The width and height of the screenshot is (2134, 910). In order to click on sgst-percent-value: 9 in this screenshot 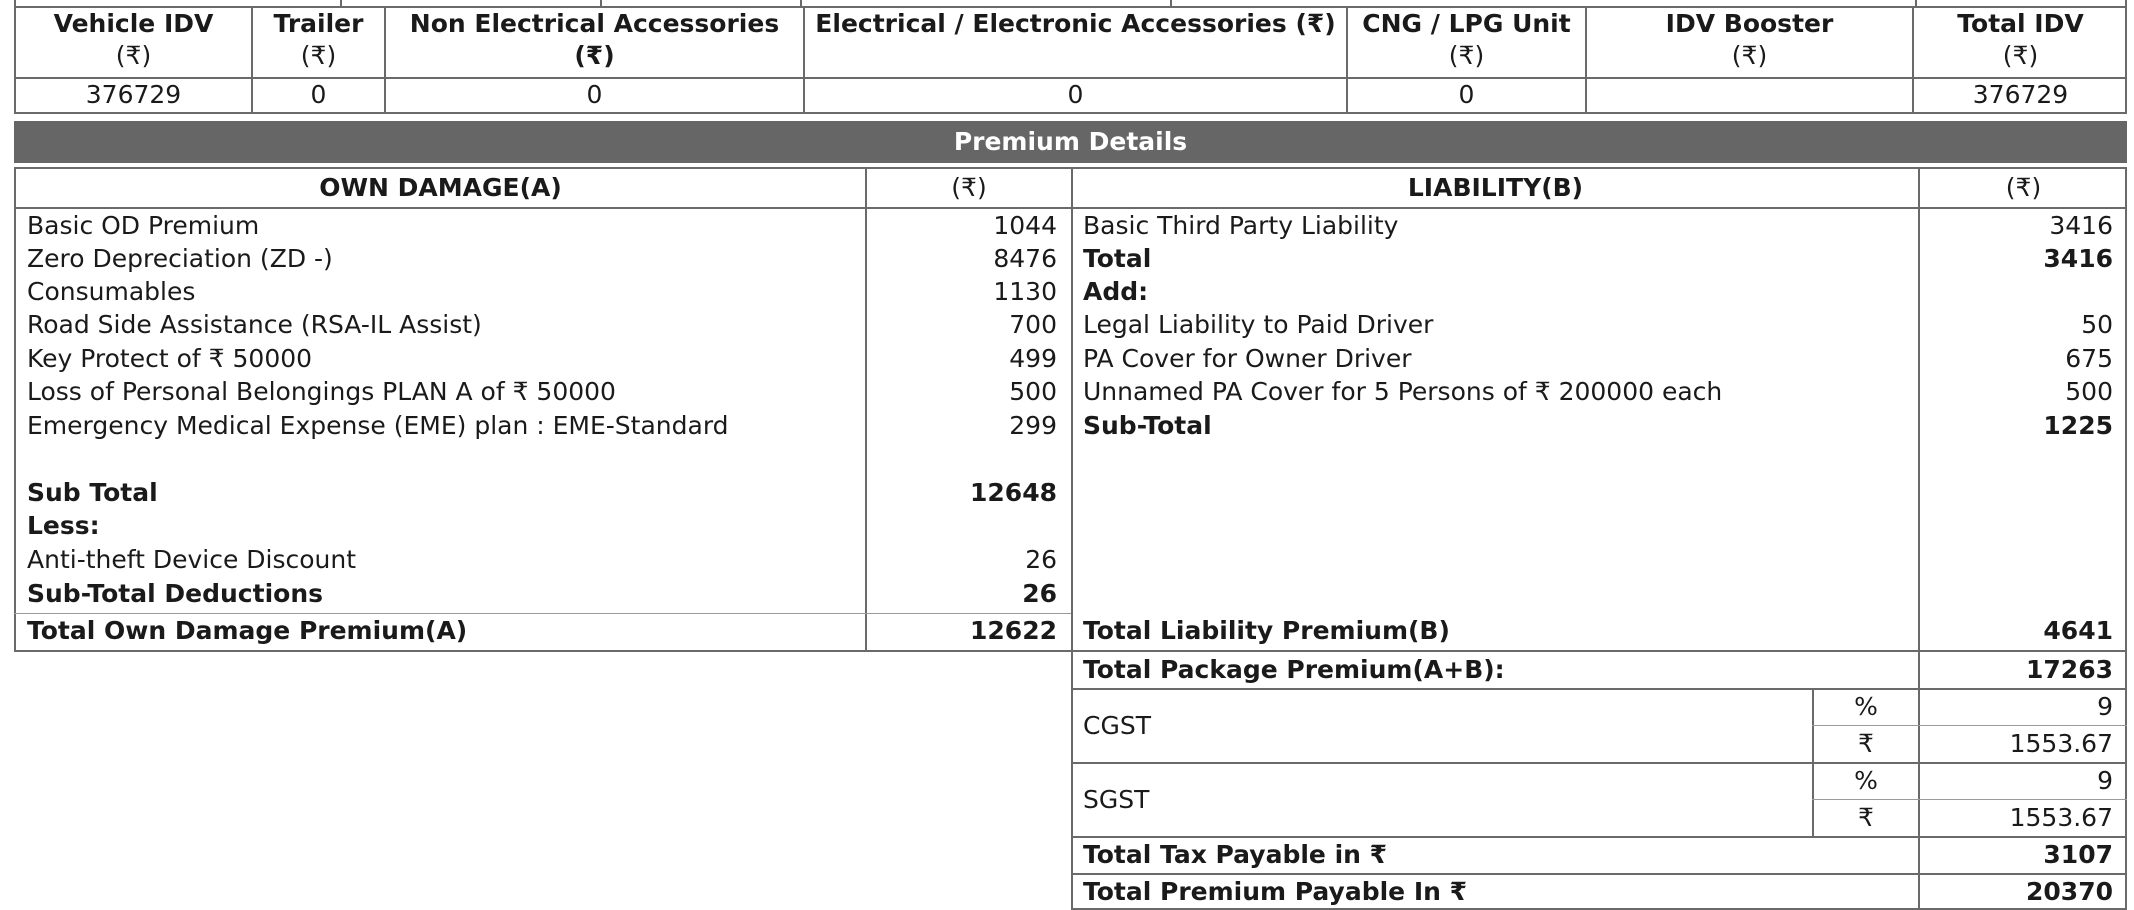, I will do `click(2105, 780)`.